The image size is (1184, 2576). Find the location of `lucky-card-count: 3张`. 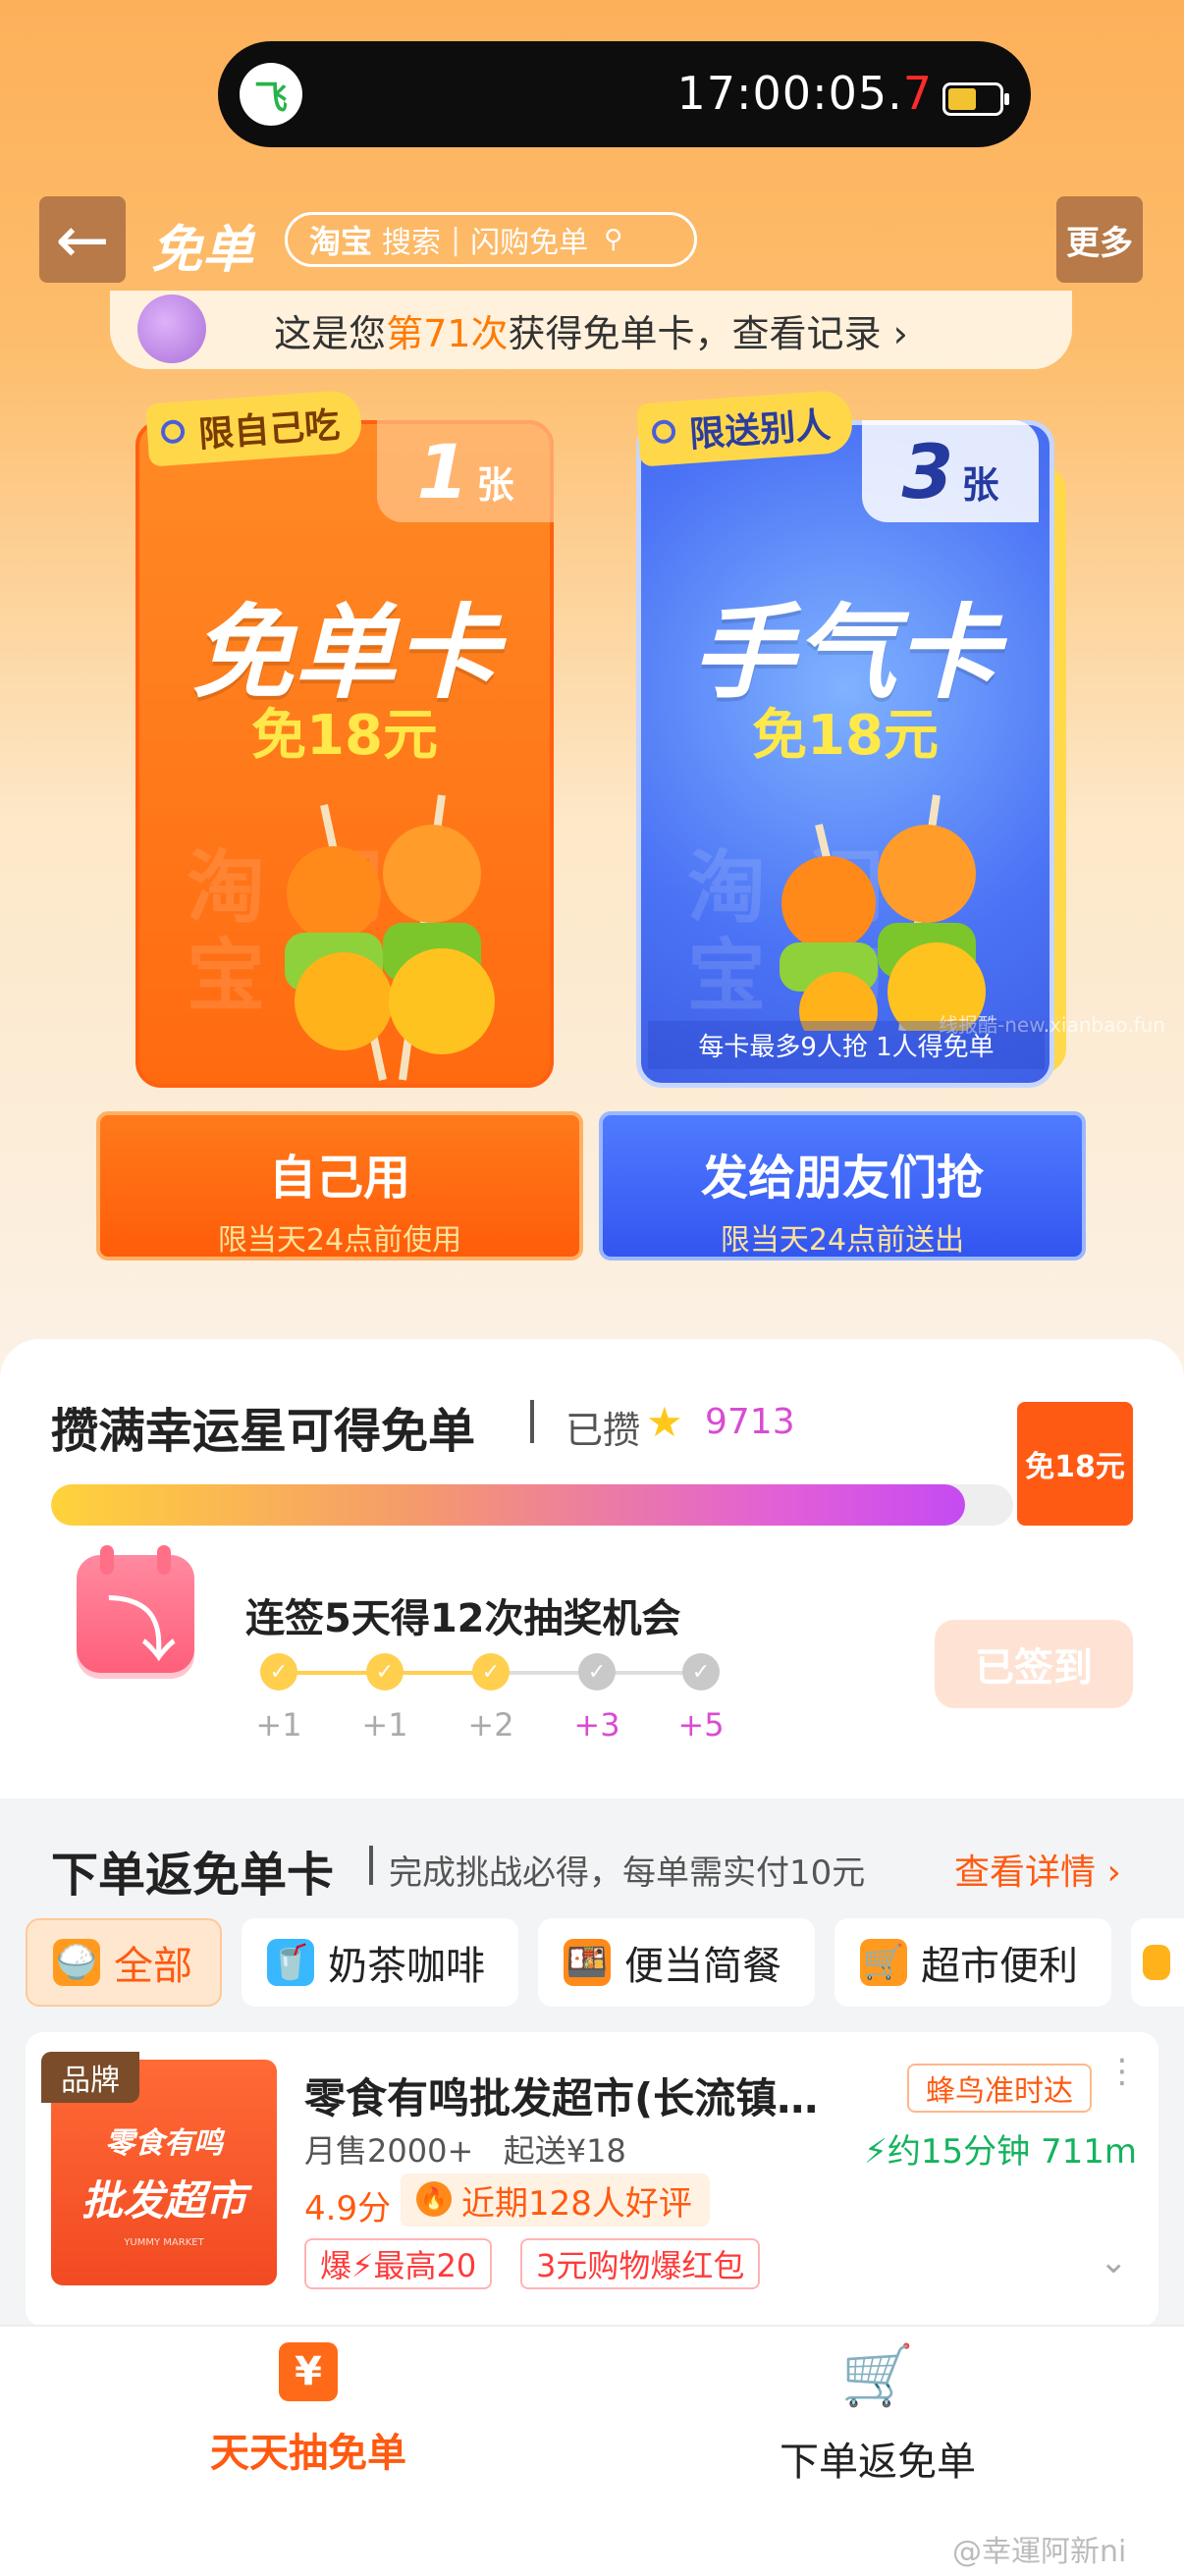

lucky-card-count: 3张 is located at coordinates (950, 471).